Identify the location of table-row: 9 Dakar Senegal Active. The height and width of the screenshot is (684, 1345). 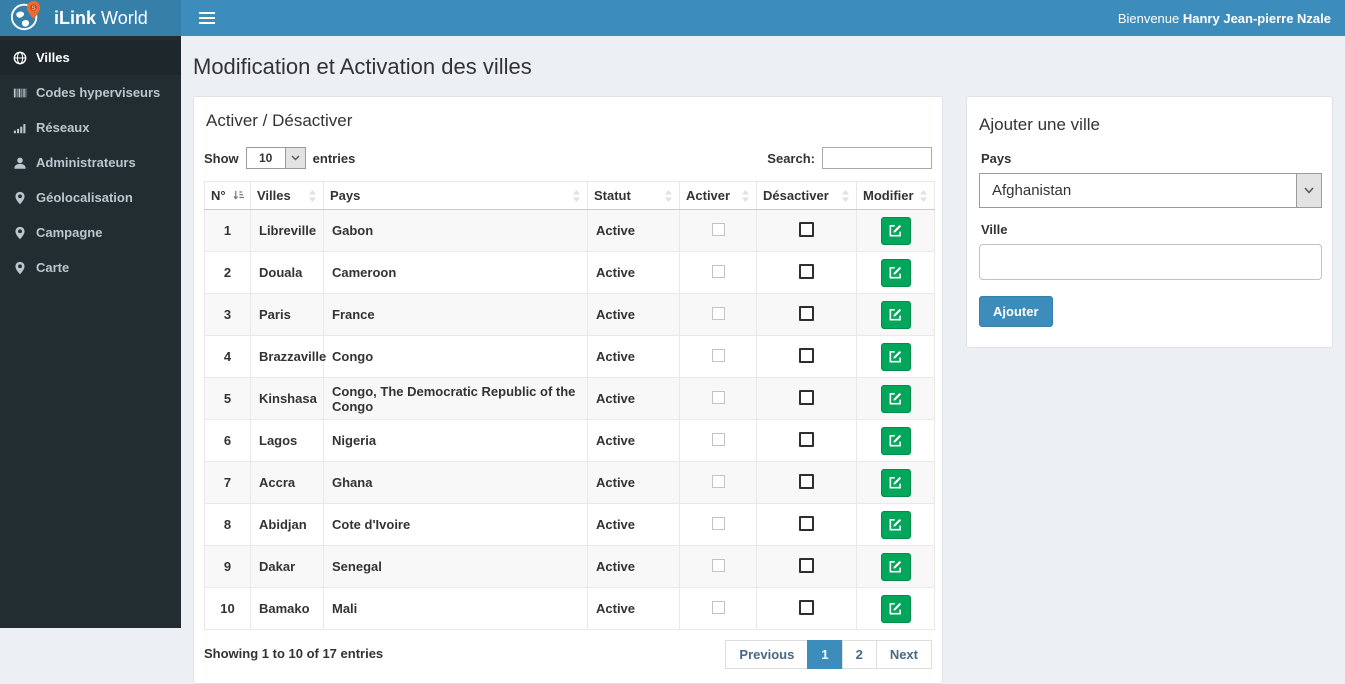
(570, 567).